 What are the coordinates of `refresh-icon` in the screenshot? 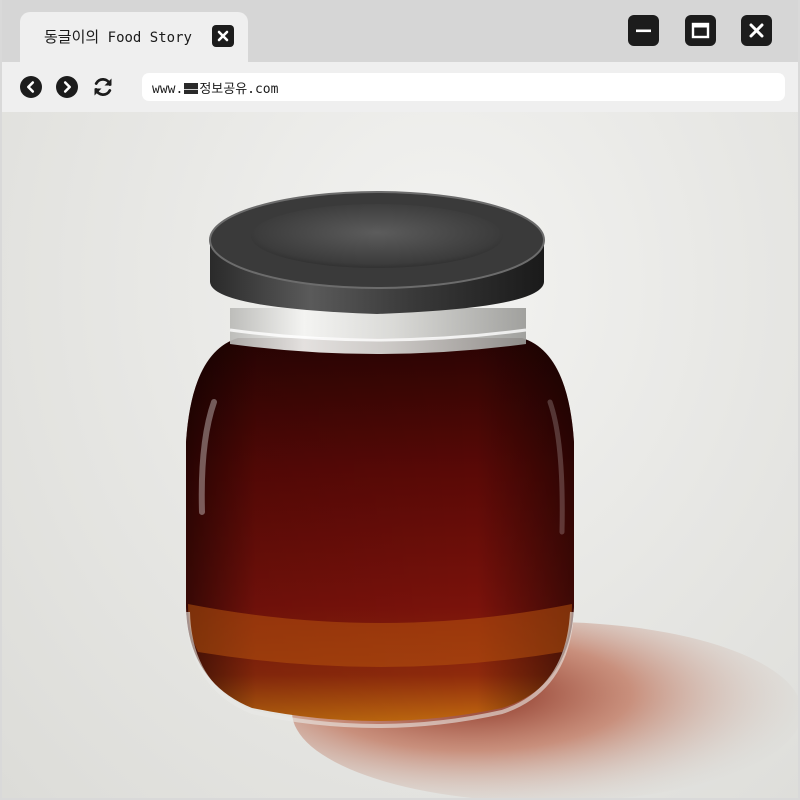 It's located at (103, 87).